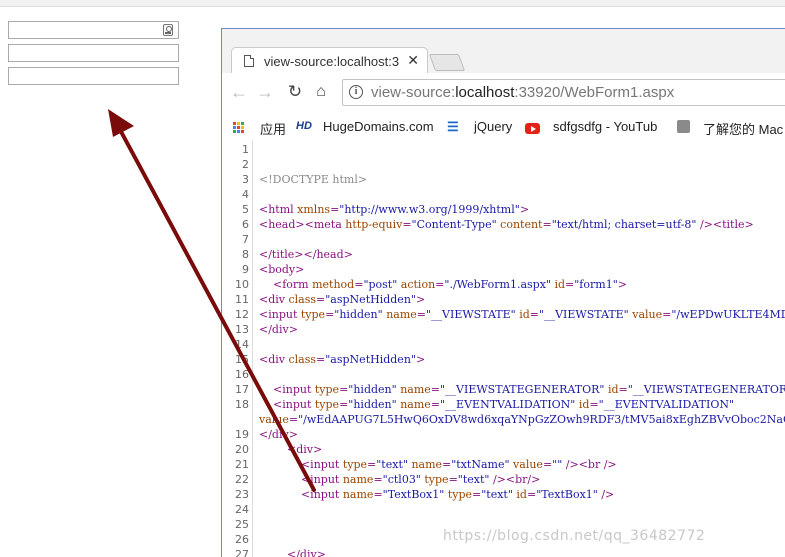 The height and width of the screenshot is (557, 785). I want to click on watermark: https://blog.csdn.net/qq_36482772, so click(574, 536).